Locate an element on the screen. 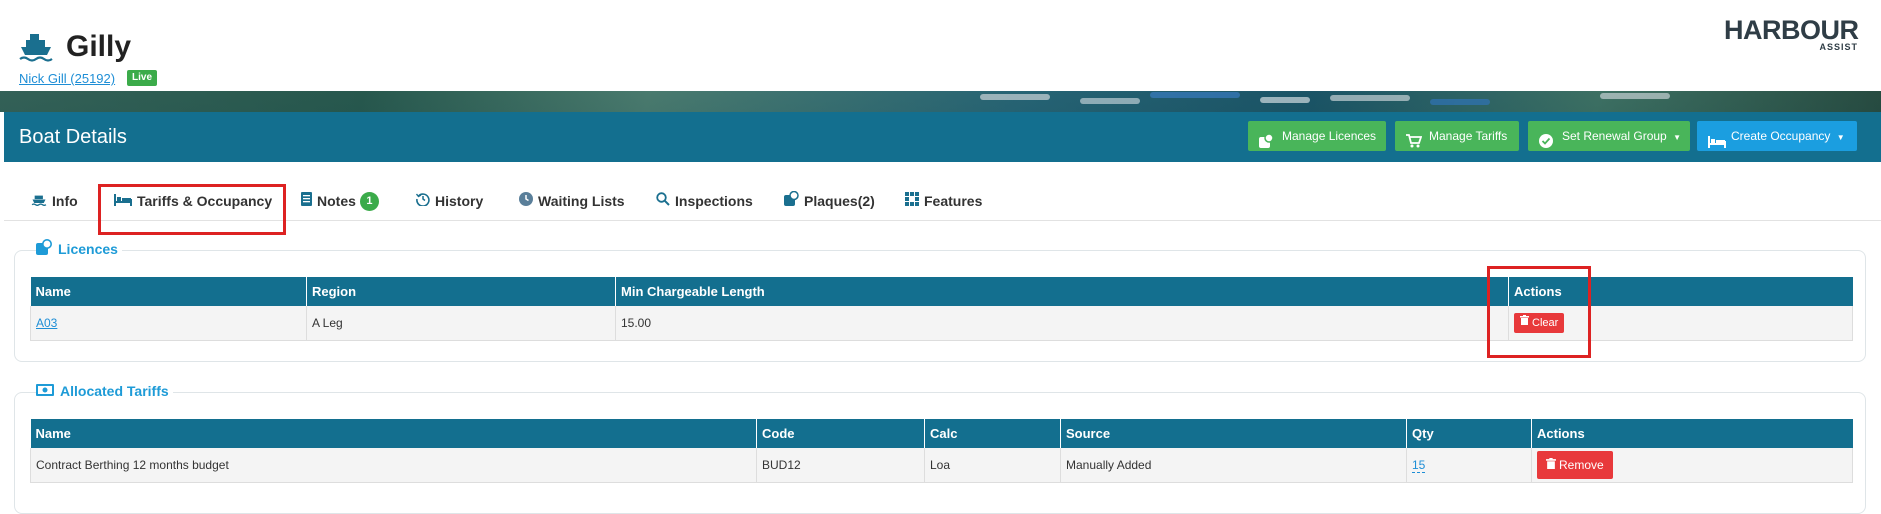  tab-inspections: Inspections is located at coordinates (704, 201).